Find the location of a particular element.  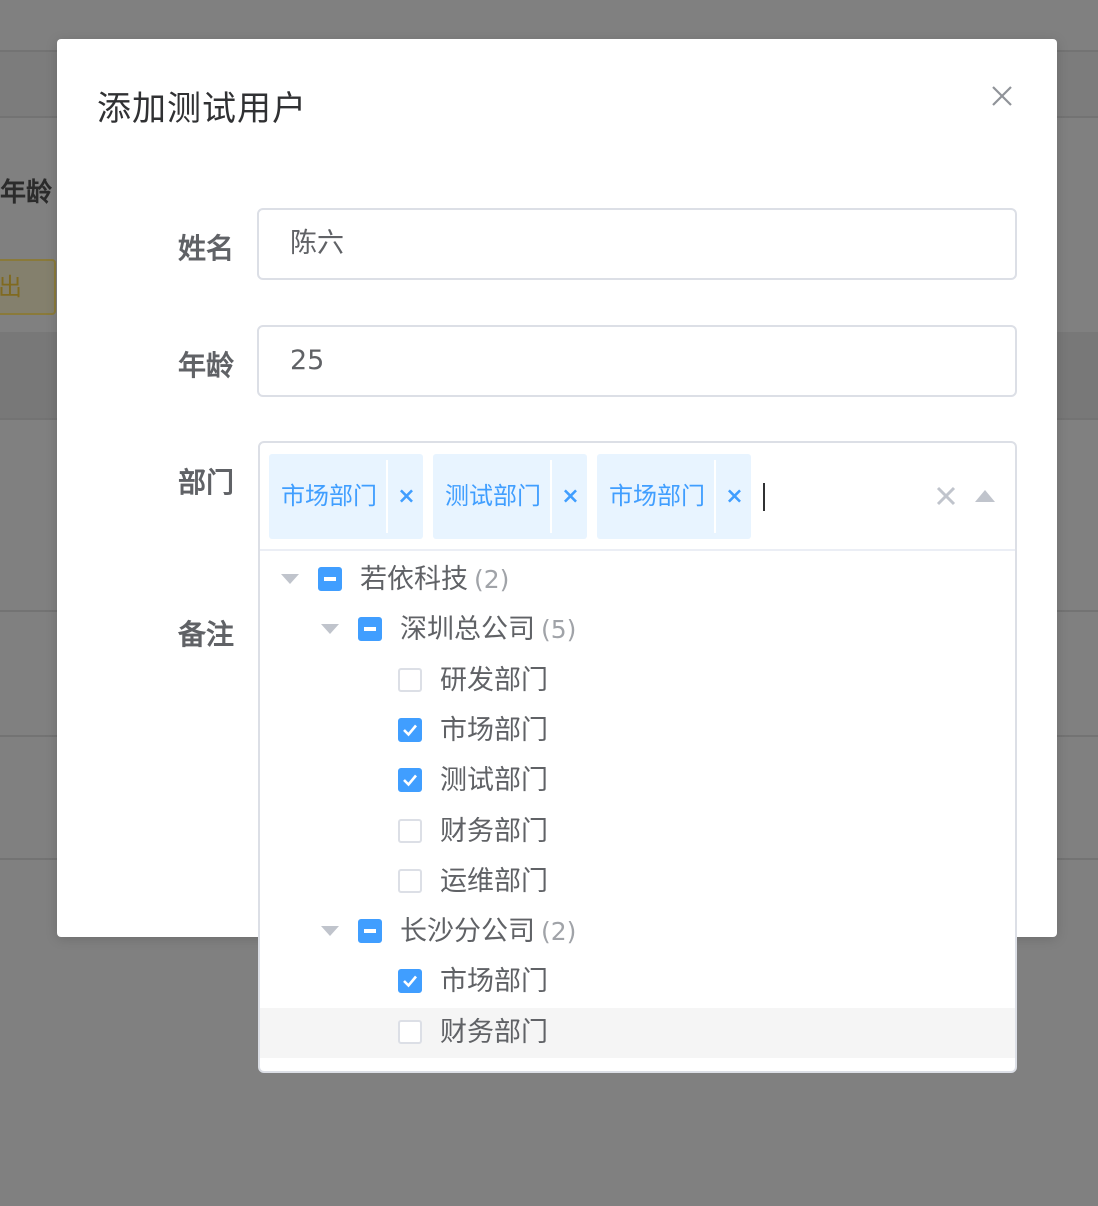

close-icon is located at coordinates (1002, 96).